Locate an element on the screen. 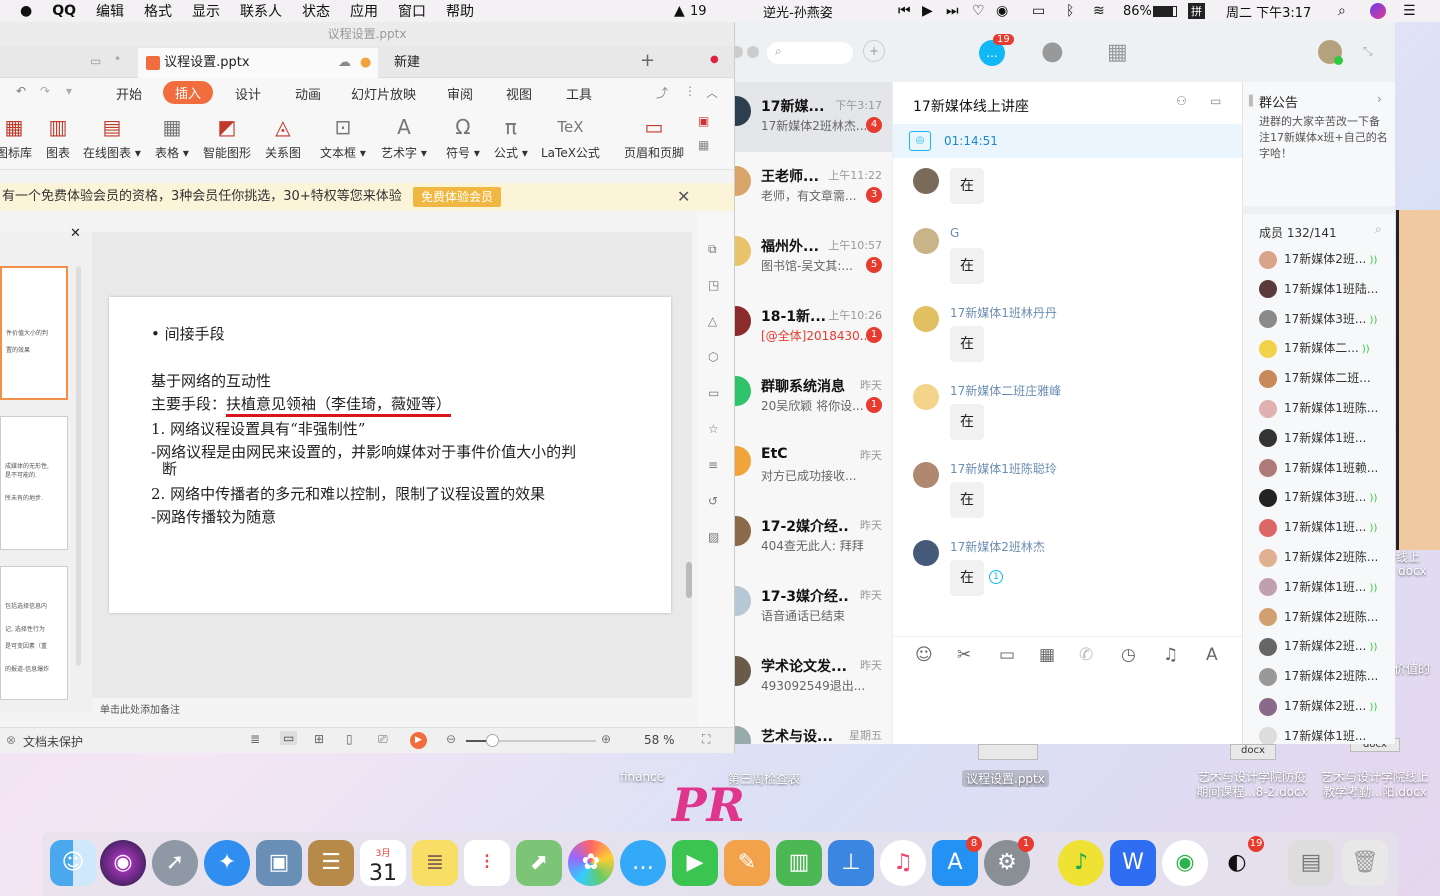 The image size is (1440, 896). share-icon: ⤴ is located at coordinates (662, 92).